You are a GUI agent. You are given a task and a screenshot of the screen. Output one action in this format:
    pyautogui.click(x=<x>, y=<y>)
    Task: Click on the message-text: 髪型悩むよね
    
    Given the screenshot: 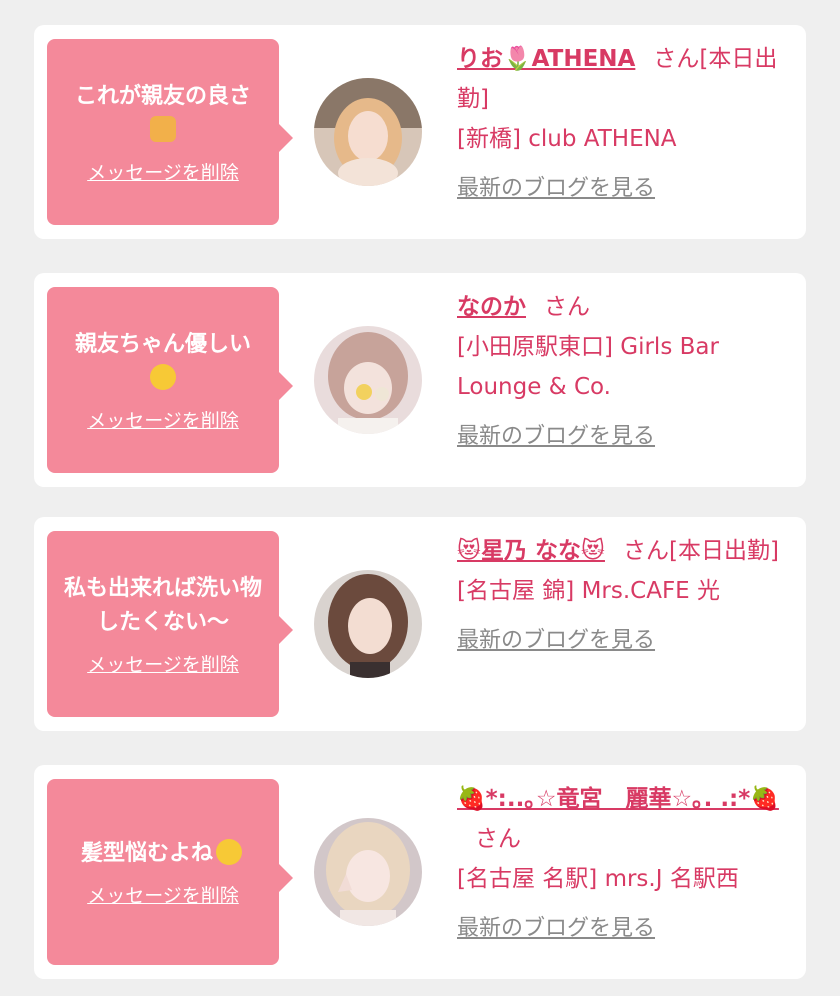 What is the action you would take?
    pyautogui.click(x=163, y=854)
    